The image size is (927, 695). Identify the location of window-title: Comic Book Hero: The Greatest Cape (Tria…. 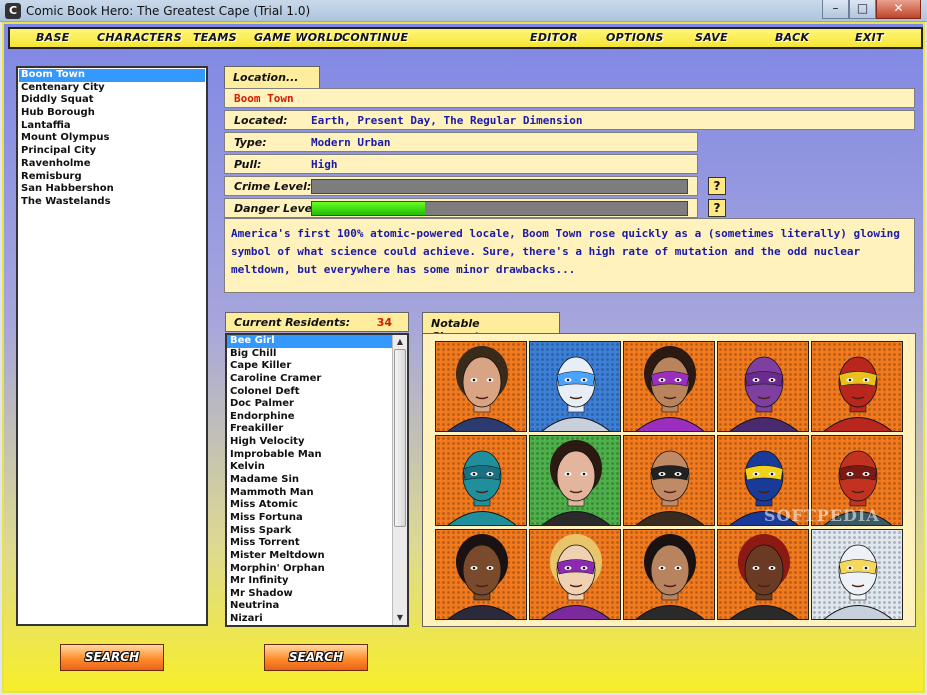
(168, 11).